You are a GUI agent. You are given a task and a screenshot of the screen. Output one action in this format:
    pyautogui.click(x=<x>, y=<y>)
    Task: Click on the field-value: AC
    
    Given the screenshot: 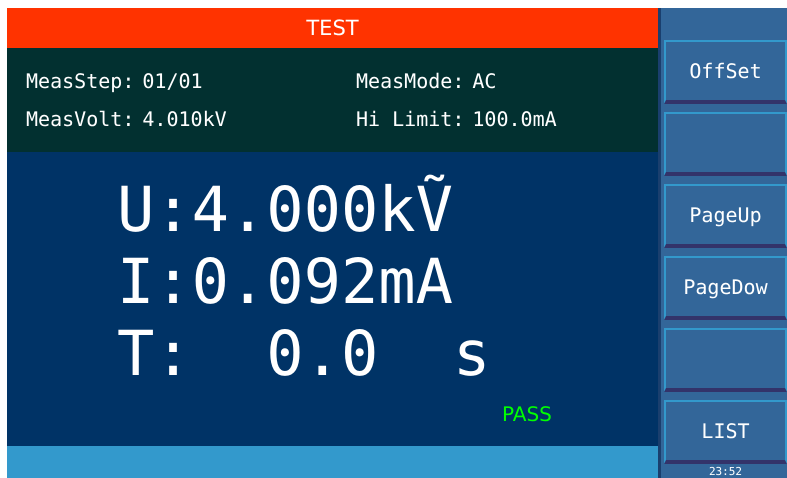 What is the action you would take?
    pyautogui.click(x=484, y=81)
    